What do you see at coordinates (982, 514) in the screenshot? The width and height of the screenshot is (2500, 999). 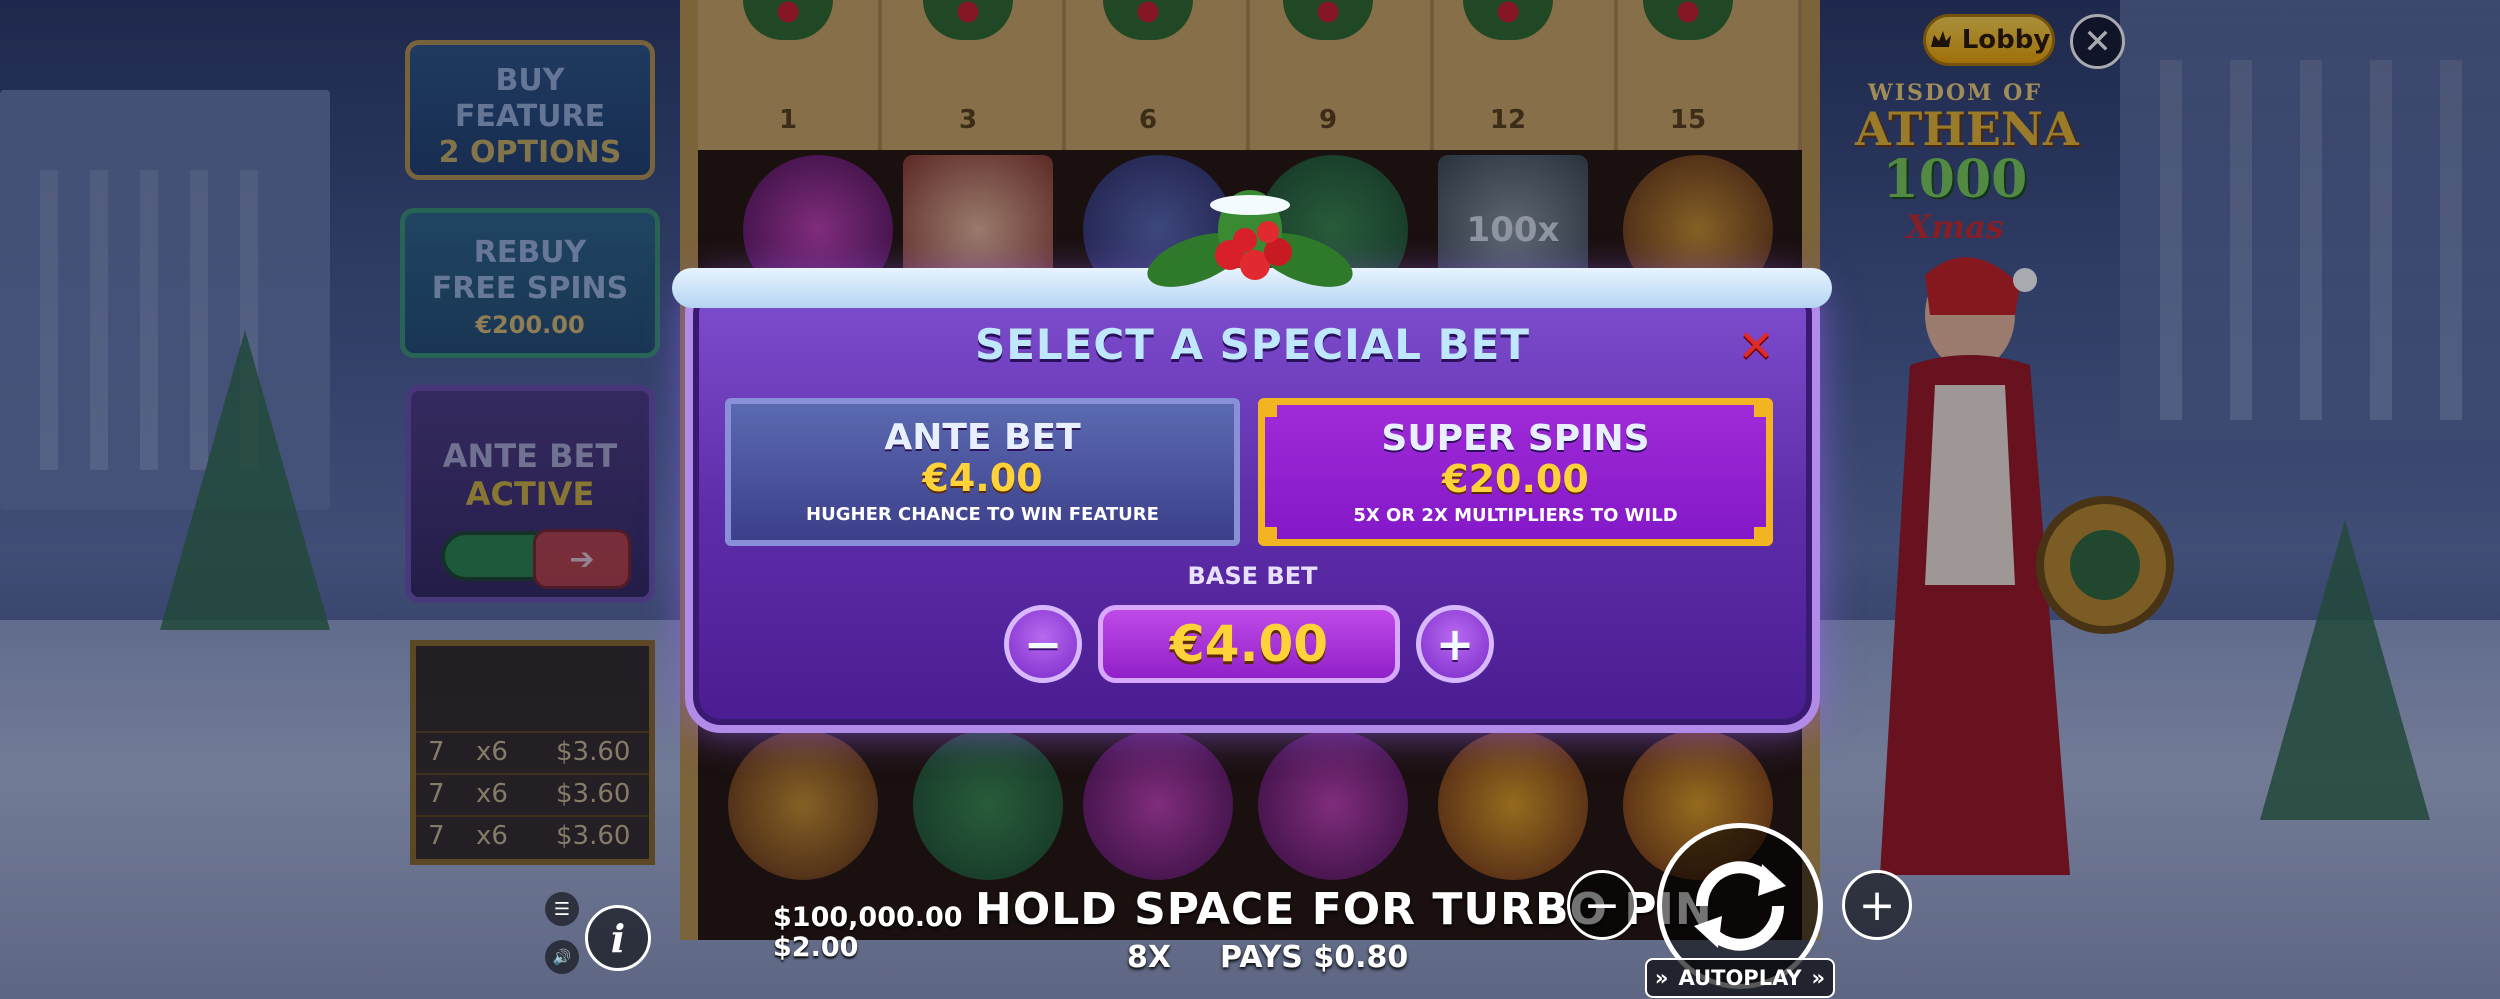 I see `option-description: HUGHER CHANCE TO WIN FEATURE` at bounding box center [982, 514].